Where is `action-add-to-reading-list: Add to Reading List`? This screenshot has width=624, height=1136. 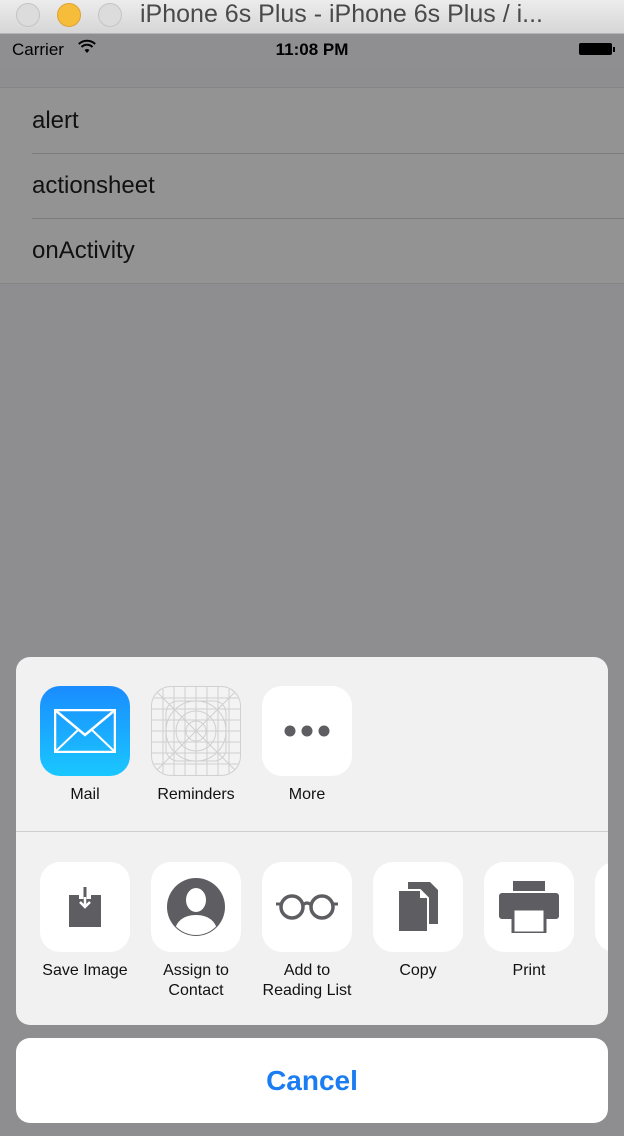 action-add-to-reading-list: Add to Reading List is located at coordinates (307, 931).